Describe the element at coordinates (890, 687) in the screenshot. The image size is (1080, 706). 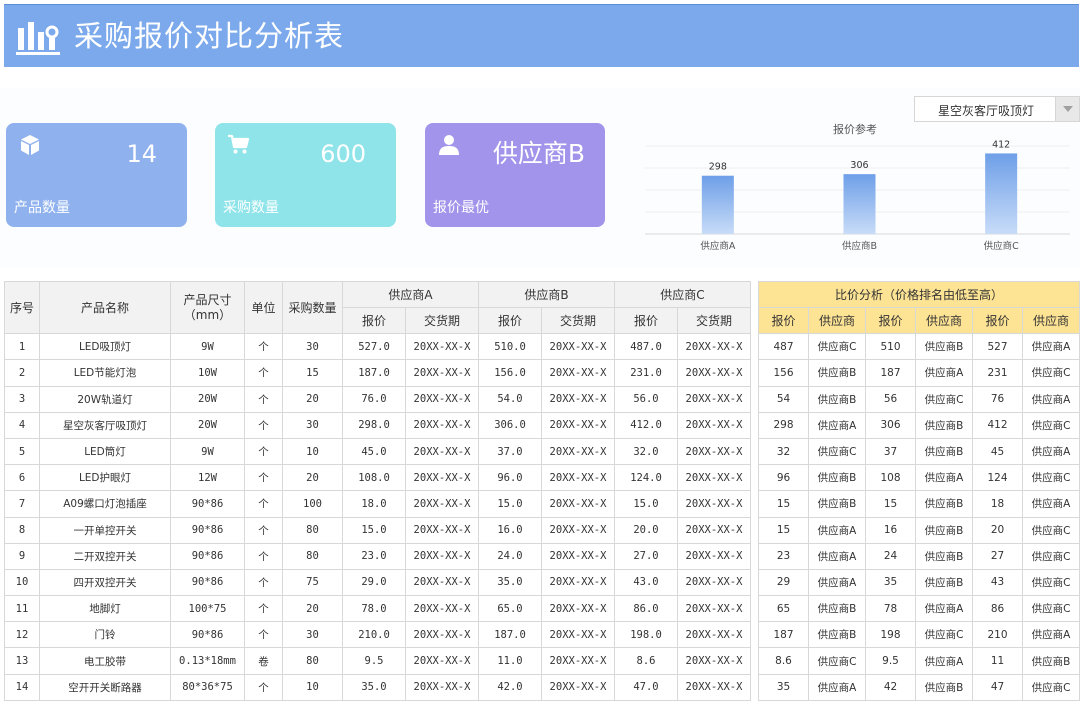
I see `rank-price-2: 42` at that location.